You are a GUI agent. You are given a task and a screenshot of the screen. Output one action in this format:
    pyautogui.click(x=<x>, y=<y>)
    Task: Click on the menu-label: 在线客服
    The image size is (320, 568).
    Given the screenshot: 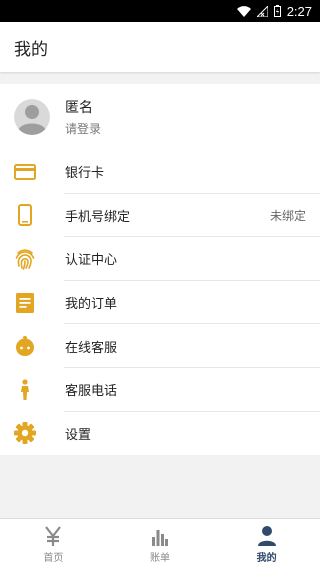 What is the action you would take?
    pyautogui.click(x=91, y=348)
    